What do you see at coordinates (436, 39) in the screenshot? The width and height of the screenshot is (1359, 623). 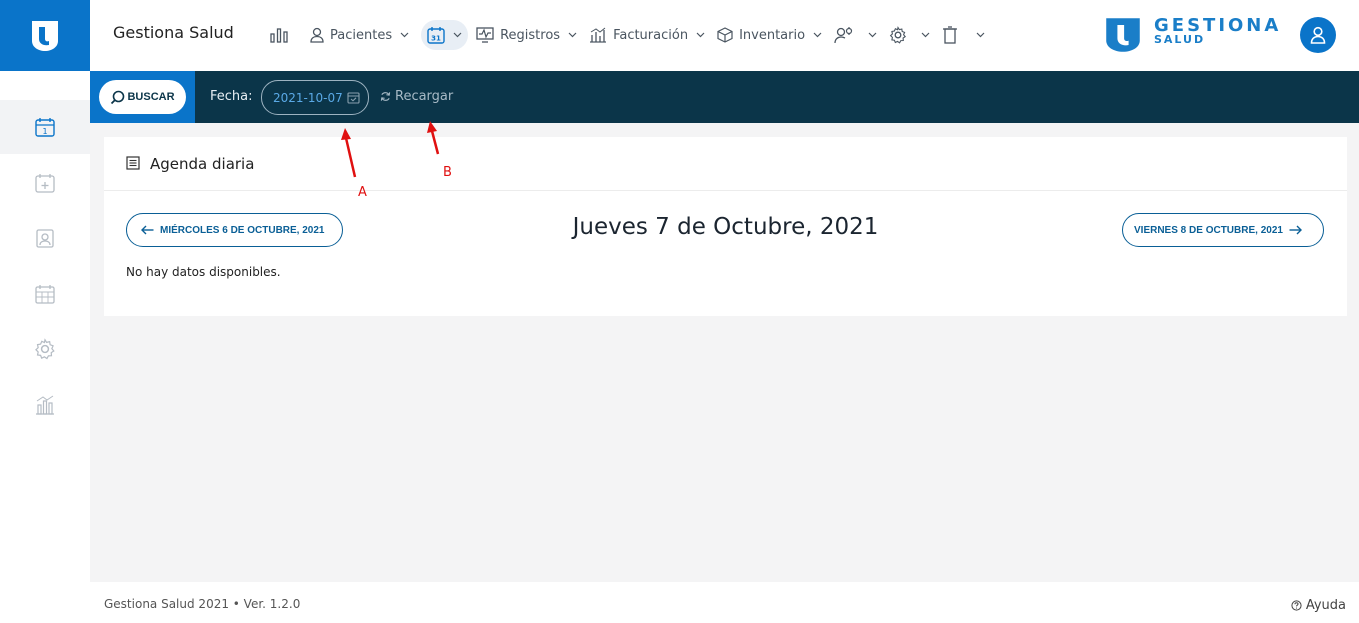 I see `svg-text: 31` at bounding box center [436, 39].